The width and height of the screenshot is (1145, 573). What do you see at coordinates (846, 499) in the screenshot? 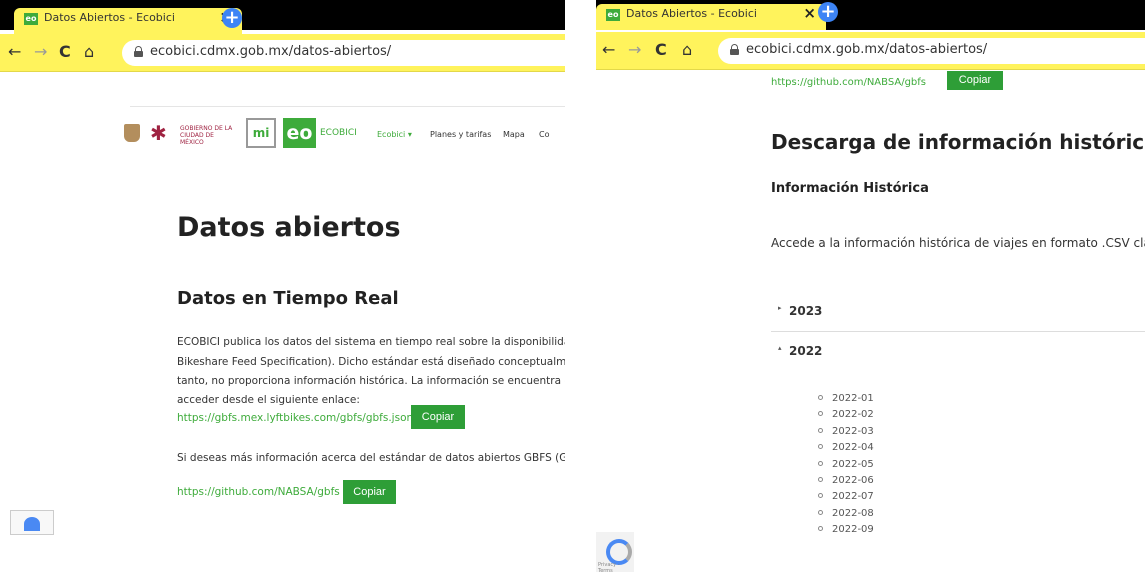
I see `month-link: 2022-07` at bounding box center [846, 499].